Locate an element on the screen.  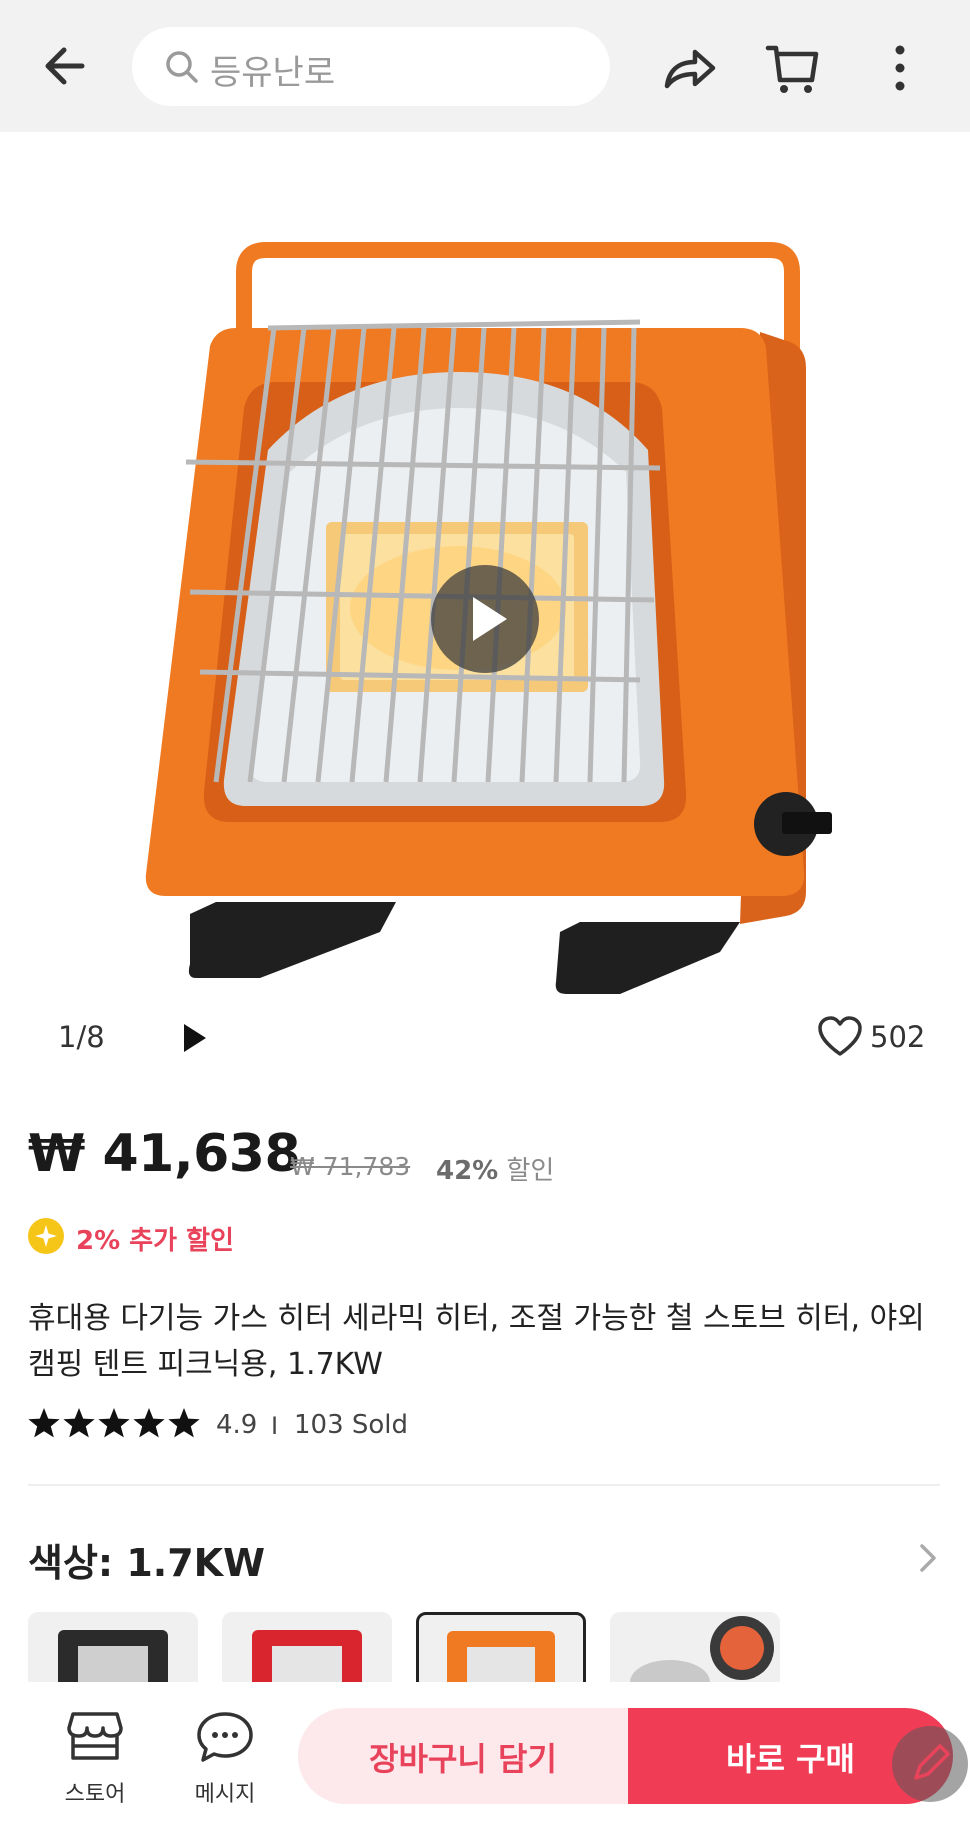
add-to-cart-label: 장바구니 담기 is located at coordinates (463, 1759).